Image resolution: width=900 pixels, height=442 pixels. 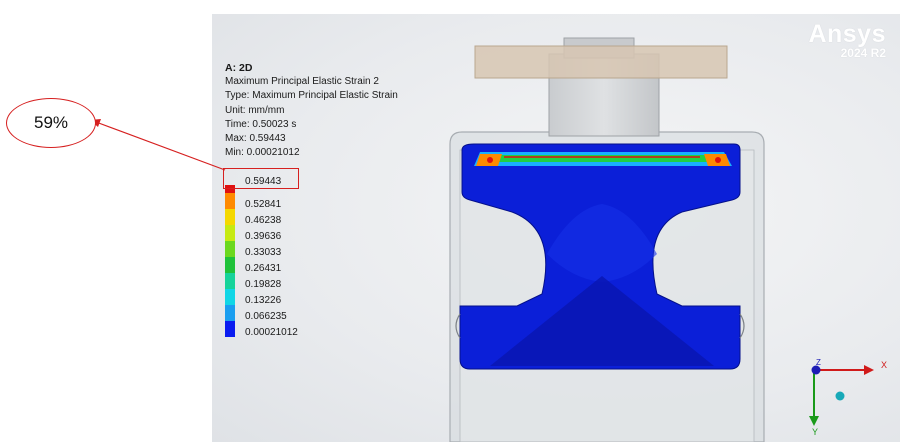 I want to click on callout-ellipse: 59%, so click(x=51, y=123).